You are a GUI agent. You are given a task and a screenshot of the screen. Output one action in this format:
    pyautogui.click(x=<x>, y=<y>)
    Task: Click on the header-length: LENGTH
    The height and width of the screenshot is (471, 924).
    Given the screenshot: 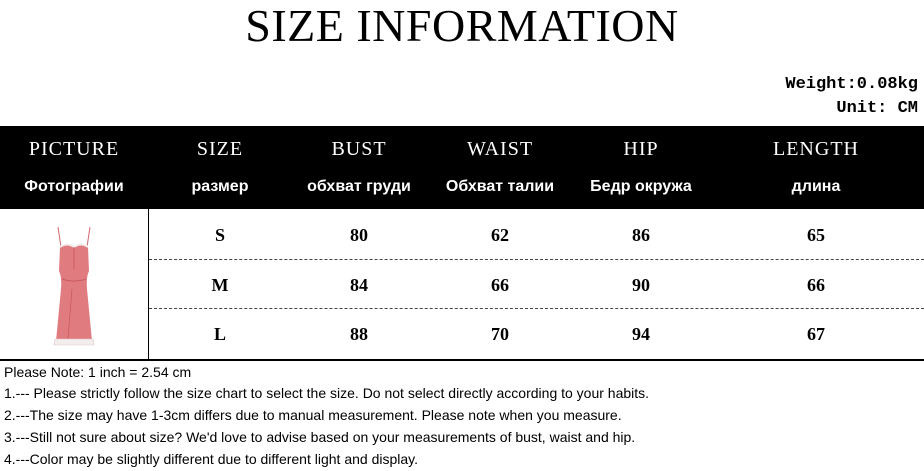 What is the action you would take?
    pyautogui.click(x=816, y=149)
    